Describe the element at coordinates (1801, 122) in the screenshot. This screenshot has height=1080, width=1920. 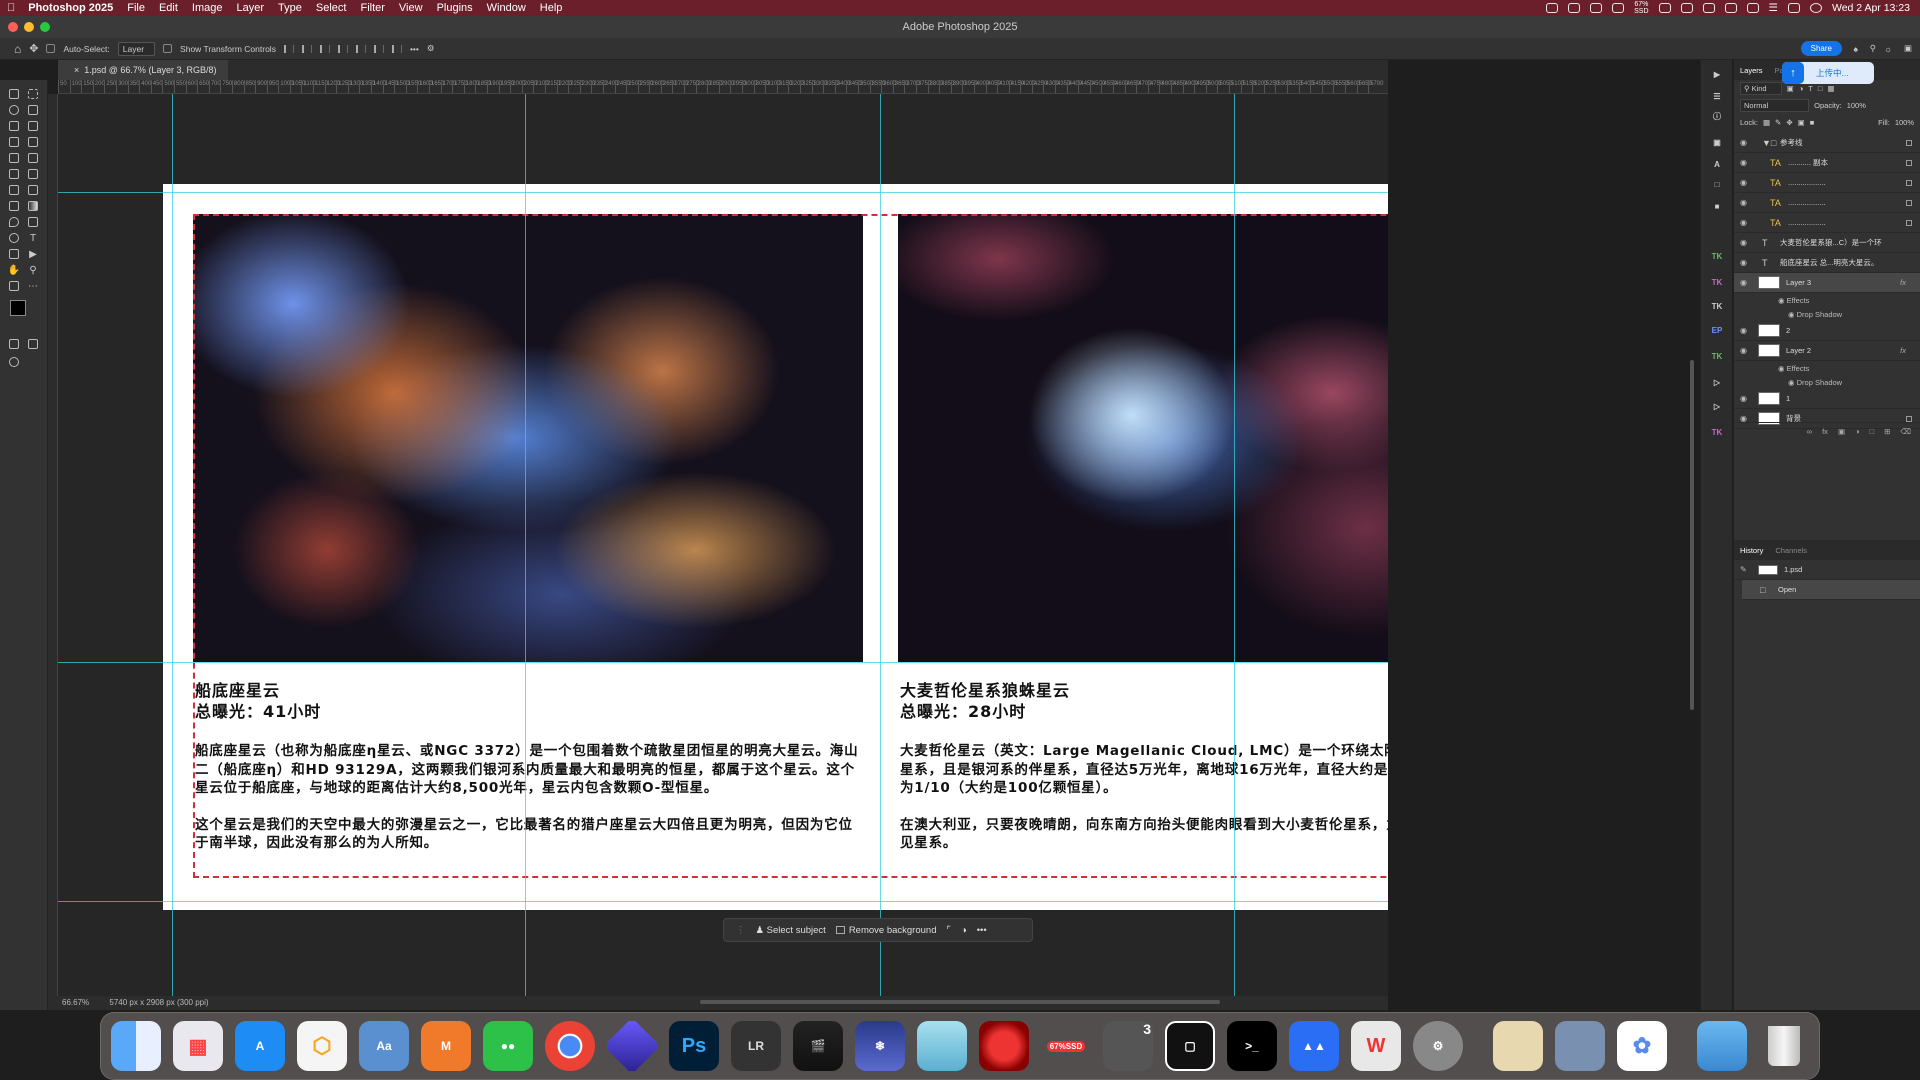
I see `lock-artboard-icon: ▣` at that location.